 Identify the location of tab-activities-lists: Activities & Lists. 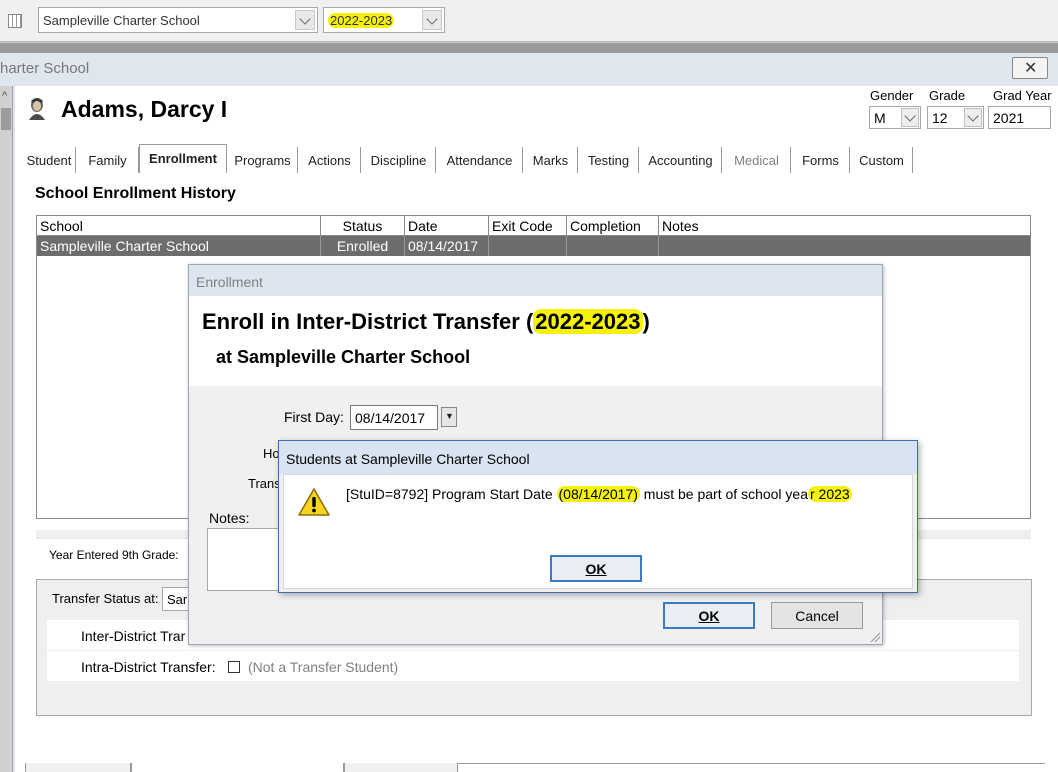
(401, 767).